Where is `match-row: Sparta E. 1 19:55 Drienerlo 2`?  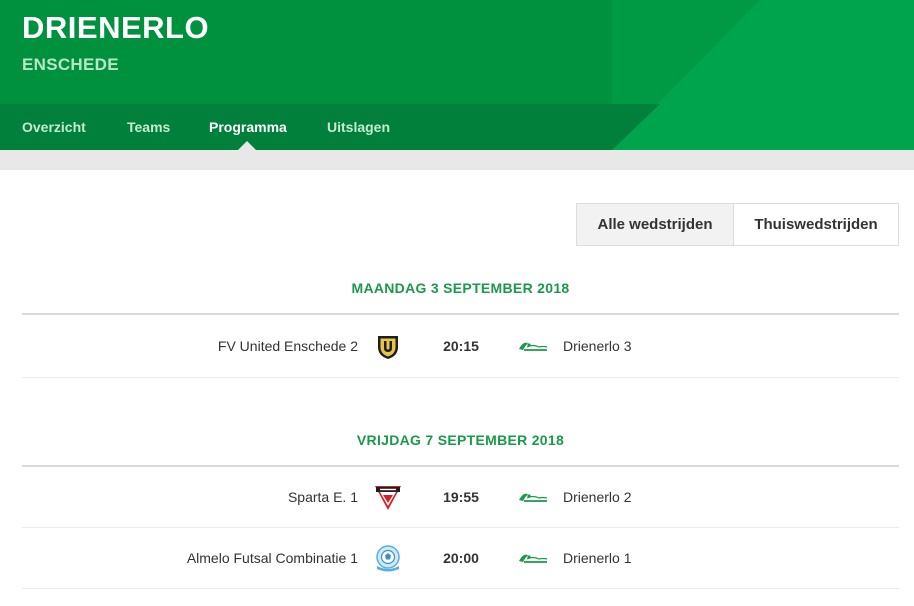
match-row: Sparta E. 1 19:55 Drienerlo 2 is located at coordinates (460, 497).